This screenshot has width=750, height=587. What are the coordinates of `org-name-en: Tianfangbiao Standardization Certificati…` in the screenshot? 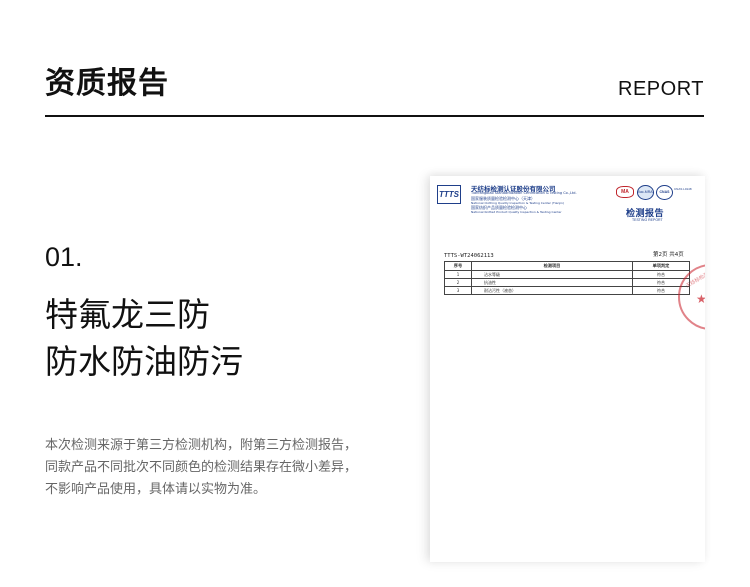 It's located at (524, 193).